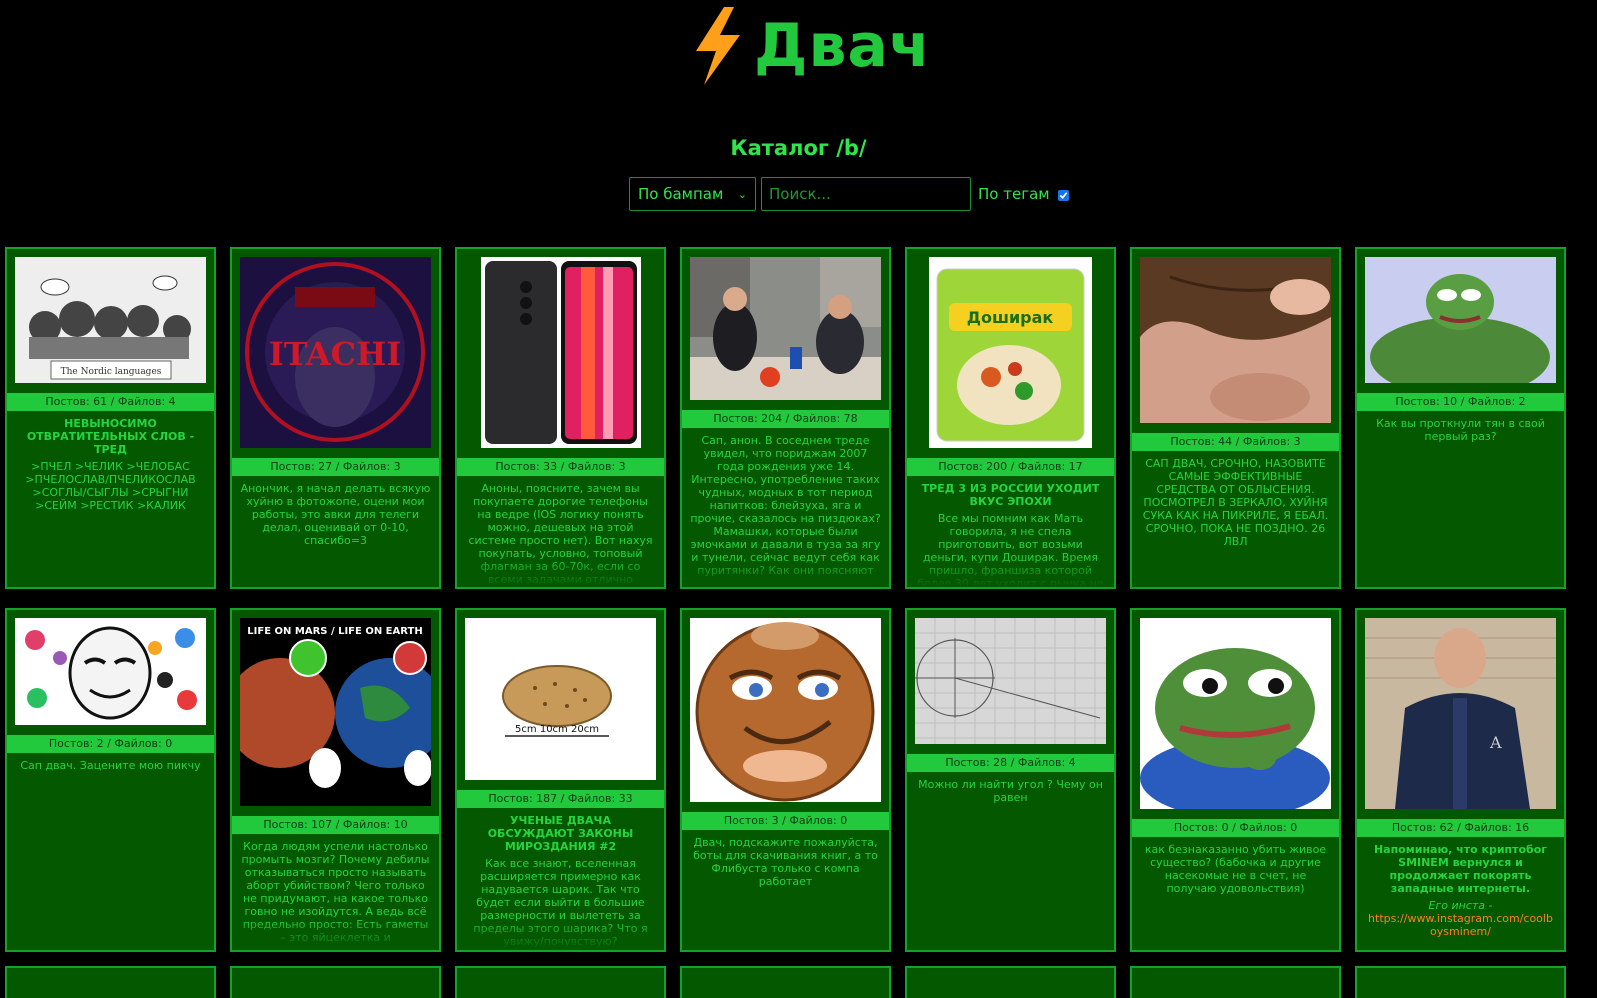  I want to click on thread-stats: Постов: 204 / Файлов: 78, so click(785, 419).